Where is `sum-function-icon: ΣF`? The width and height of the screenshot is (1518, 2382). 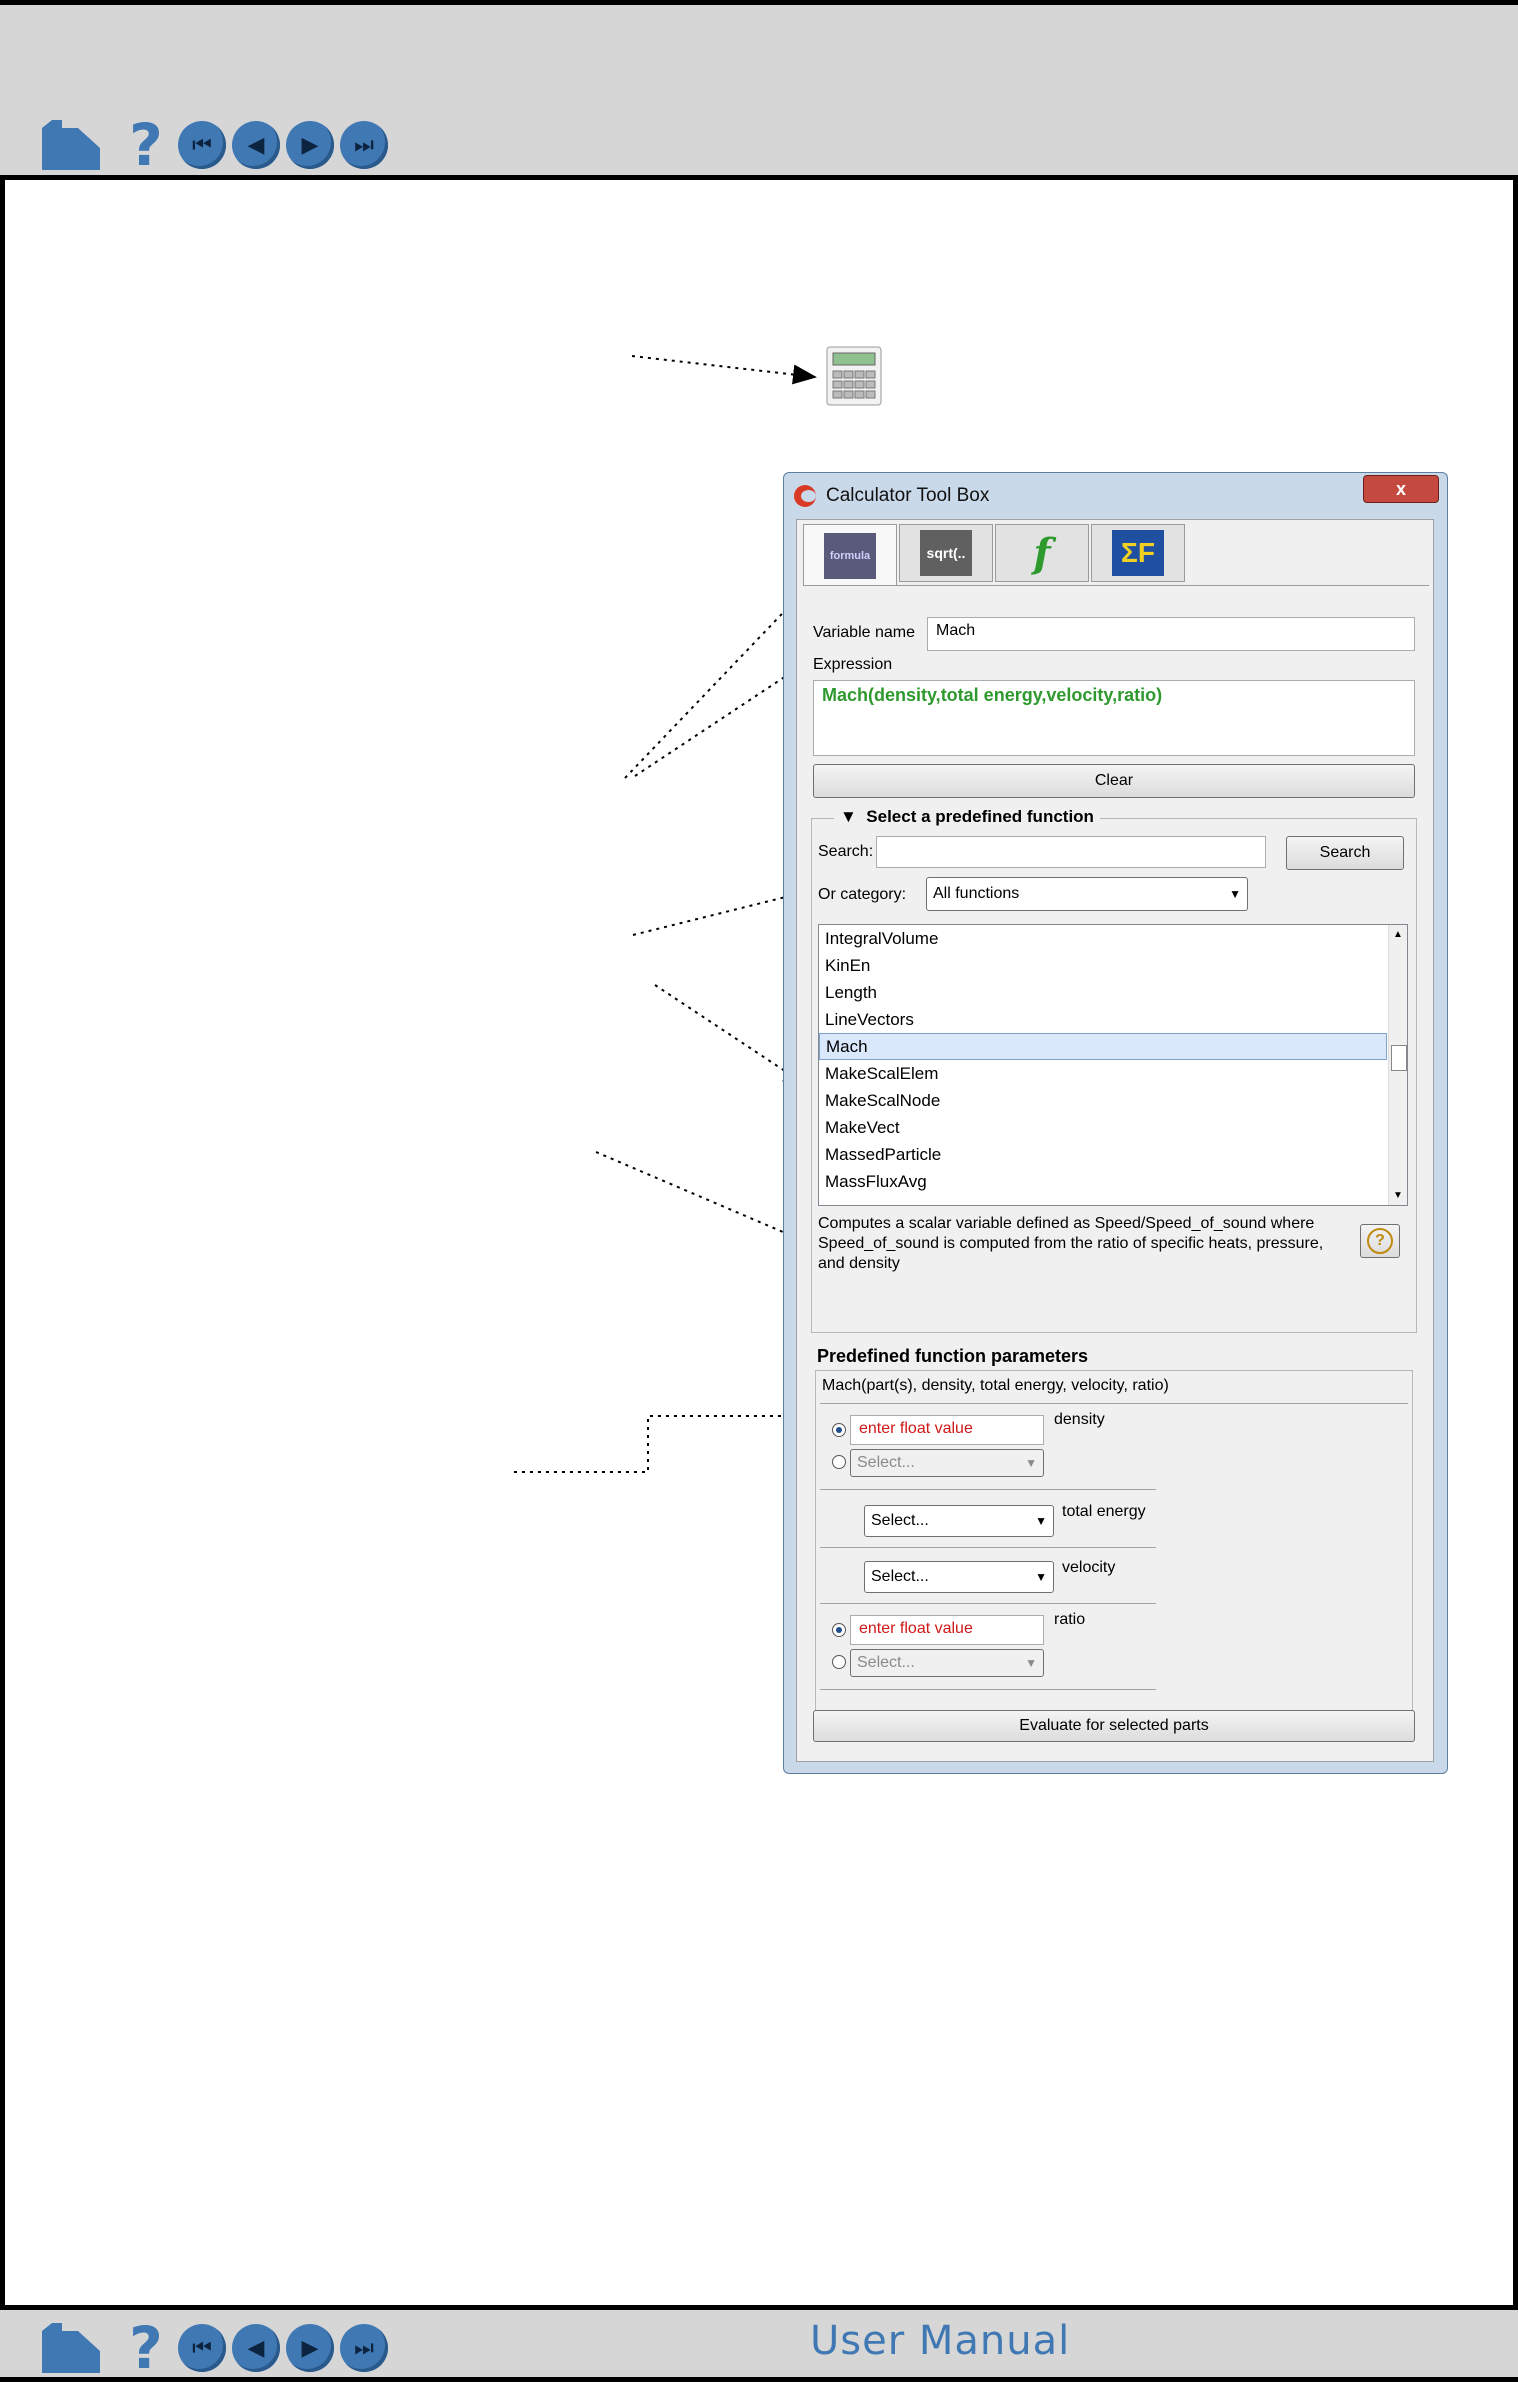
sum-function-icon: ΣF is located at coordinates (1138, 553).